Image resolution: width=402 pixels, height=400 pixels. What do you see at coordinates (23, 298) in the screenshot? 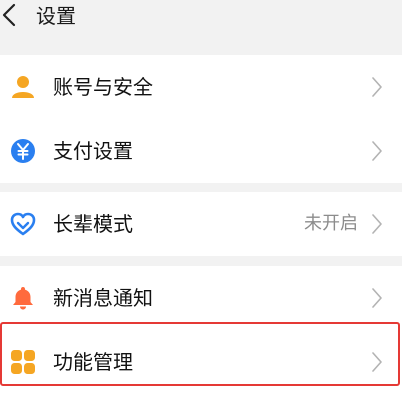
I see `bell-icon` at bounding box center [23, 298].